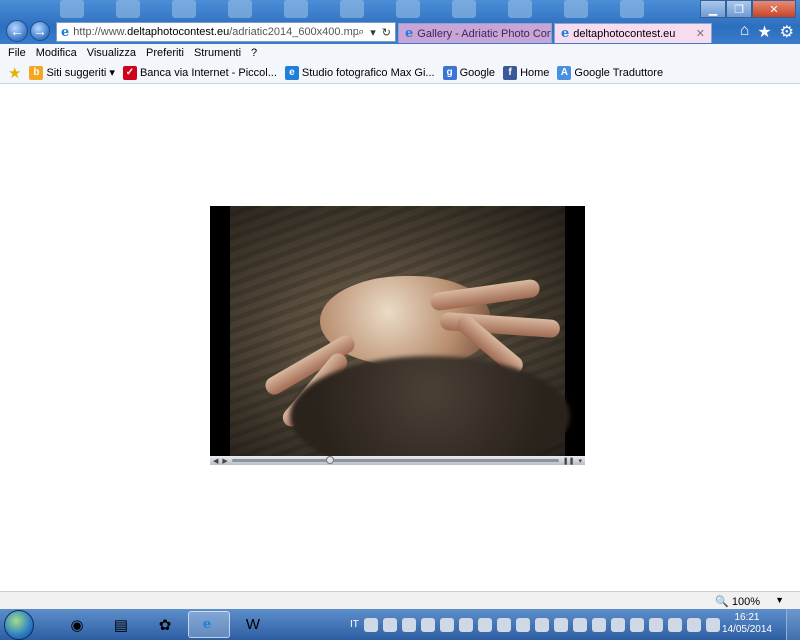 The width and height of the screenshot is (800, 640). I want to click on url-path: /adriatic2014_600x400.mp4, so click(294, 32).